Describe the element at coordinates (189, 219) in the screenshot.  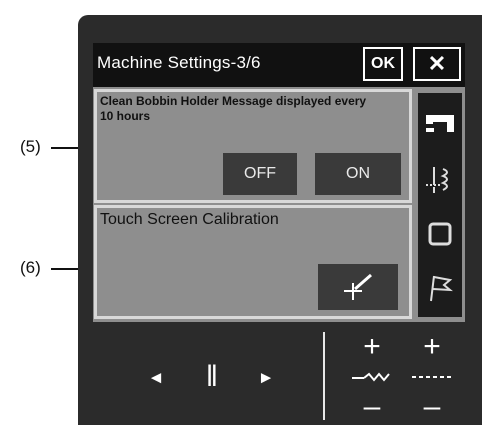
I see `calibration-label: Touch Screen Calibration` at that location.